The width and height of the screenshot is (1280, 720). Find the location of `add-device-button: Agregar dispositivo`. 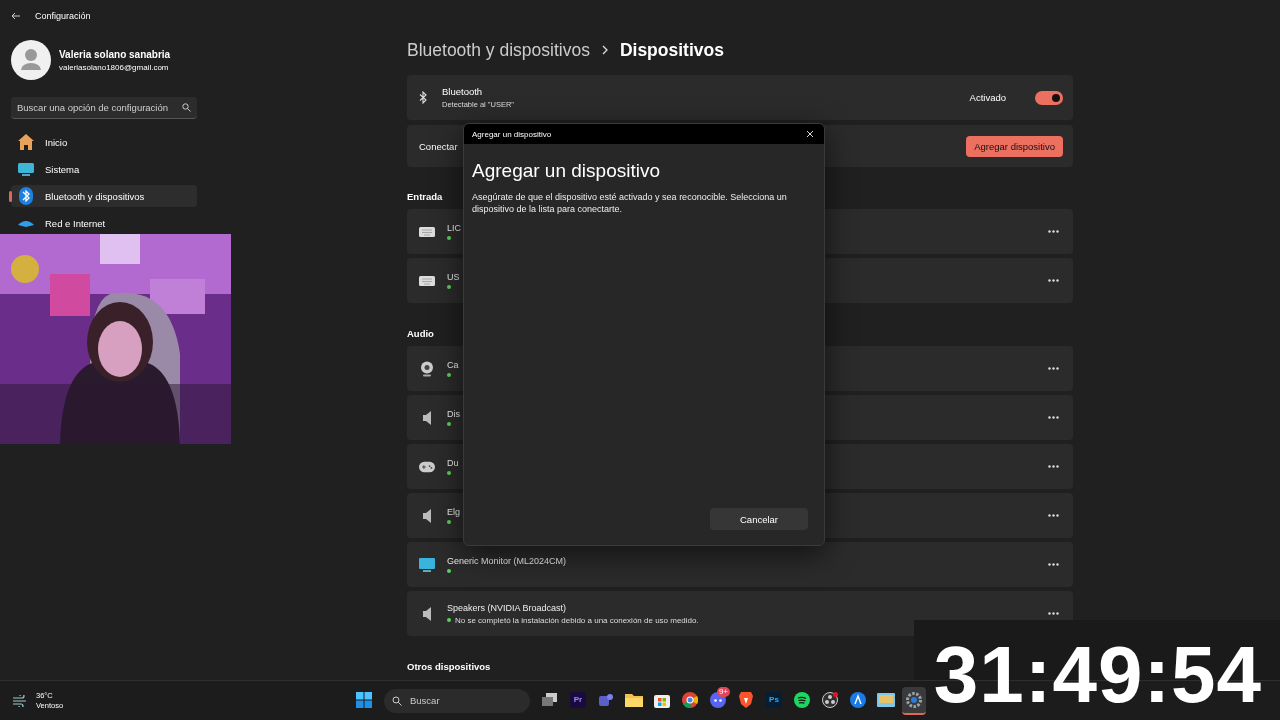

add-device-button: Agregar dispositivo is located at coordinates (1014, 146).